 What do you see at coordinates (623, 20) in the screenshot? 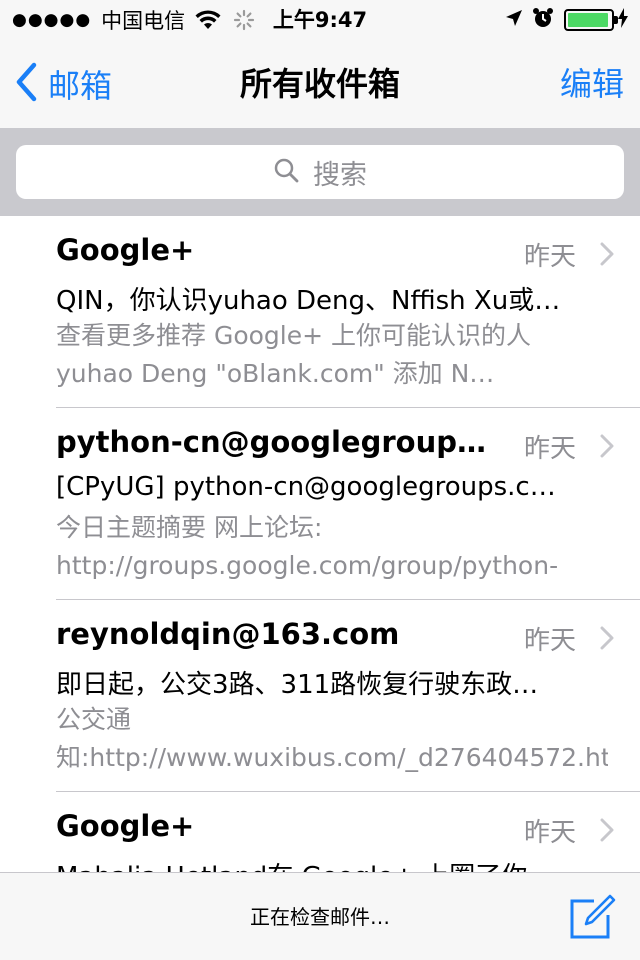
I see `charging-bolt-icon` at bounding box center [623, 20].